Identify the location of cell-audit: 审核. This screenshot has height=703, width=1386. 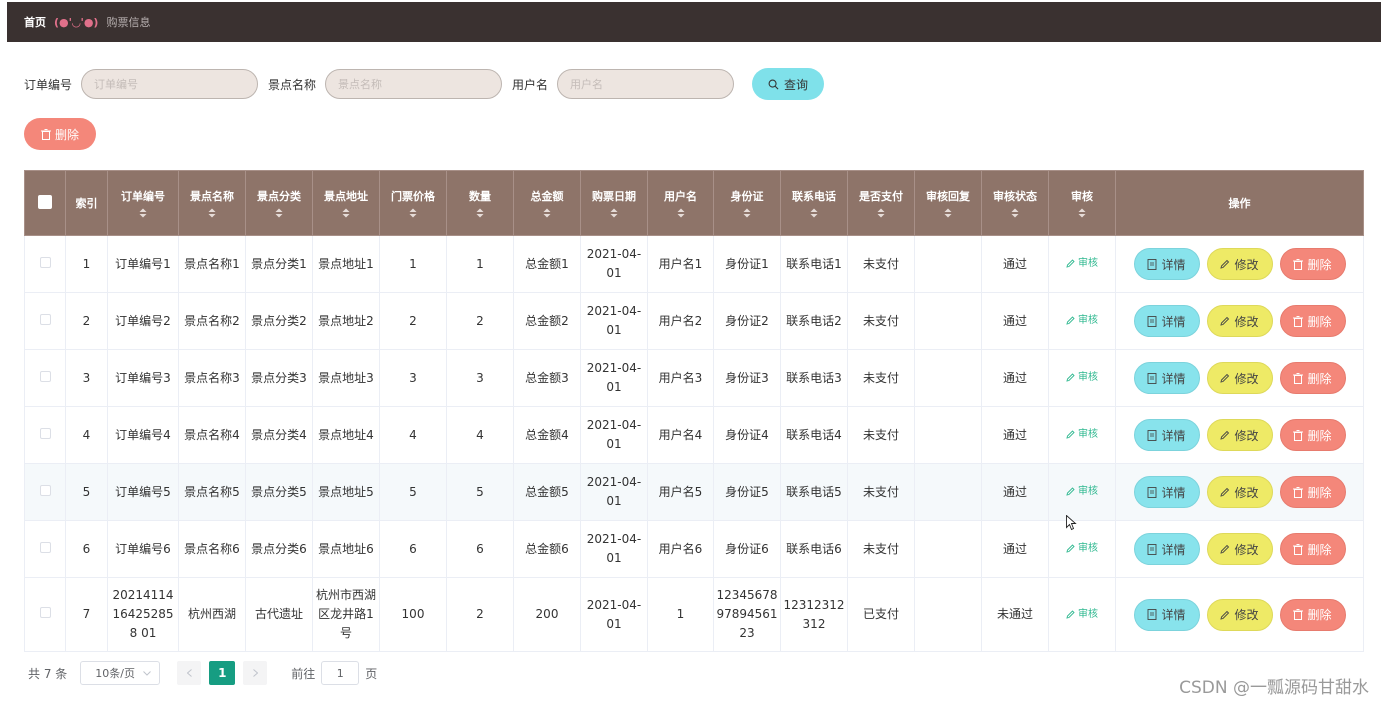
(1082, 614).